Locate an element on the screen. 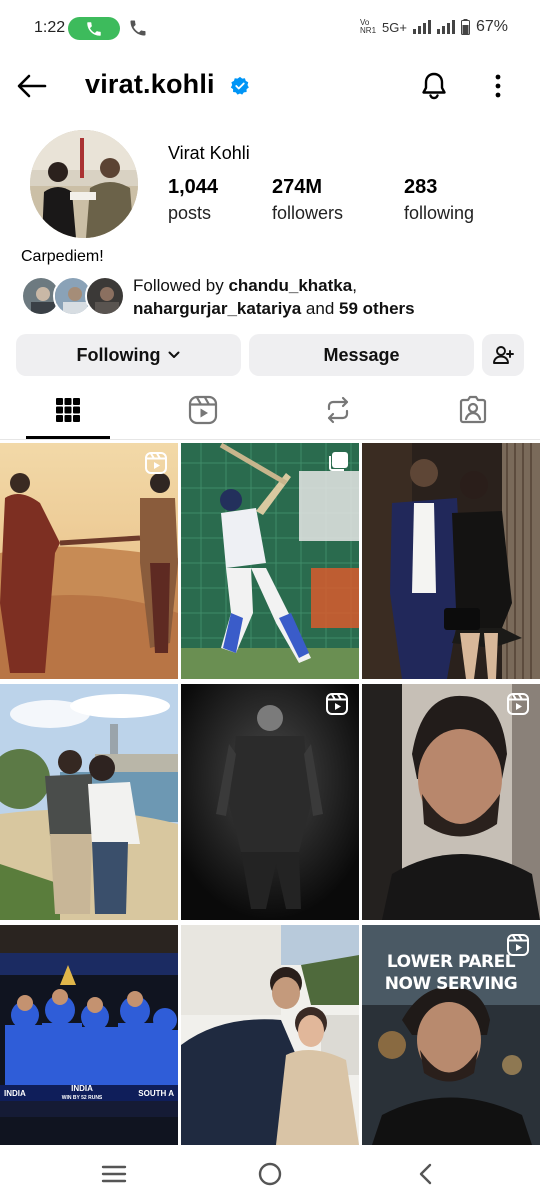 This screenshot has width=540, height=1200. phone-icon is located at coordinates (94, 28).